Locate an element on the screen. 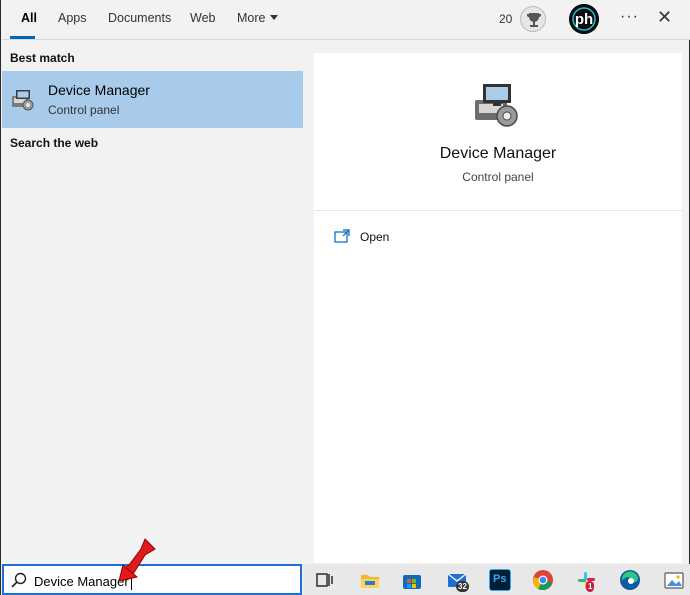 The width and height of the screenshot is (690, 595). tab-more: More is located at coordinates (258, 18).